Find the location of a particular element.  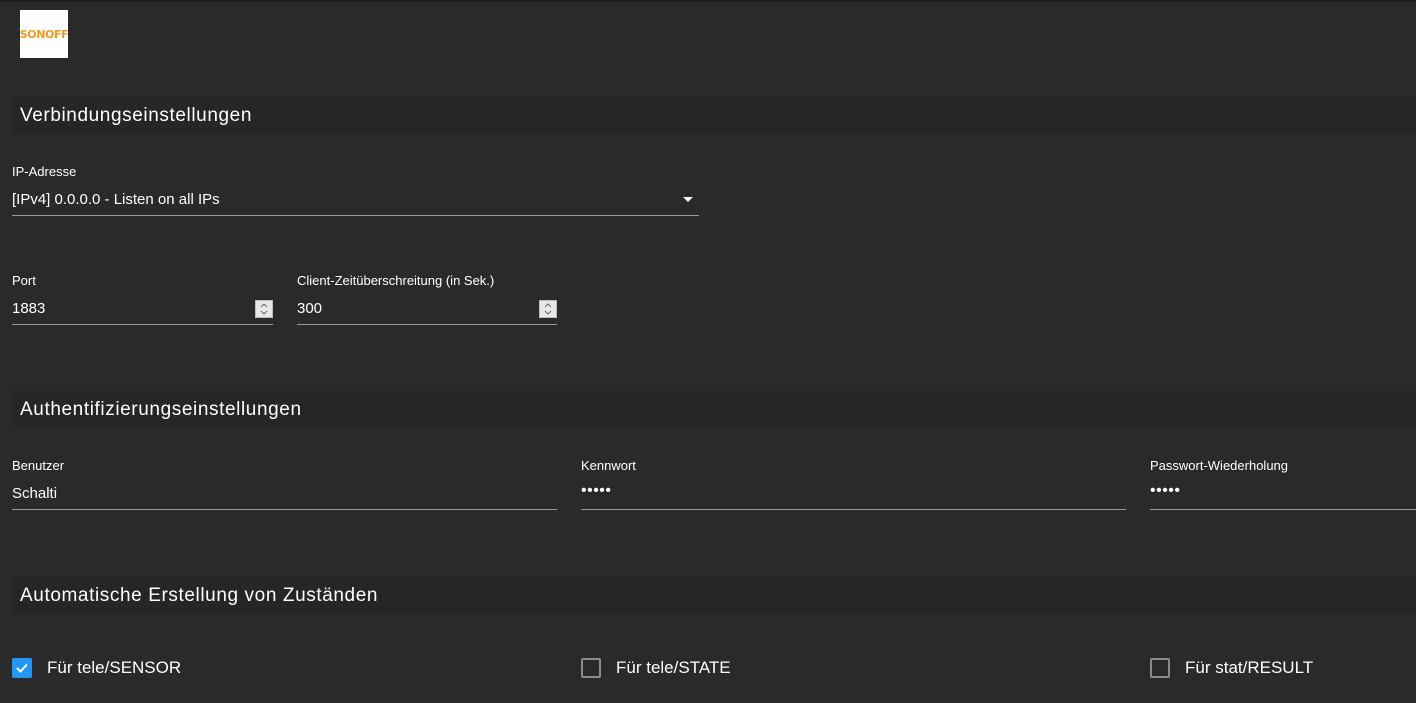

client-timeout-field: Client-Zeitüberschreitung (in Sek.) 300 is located at coordinates (427, 304).